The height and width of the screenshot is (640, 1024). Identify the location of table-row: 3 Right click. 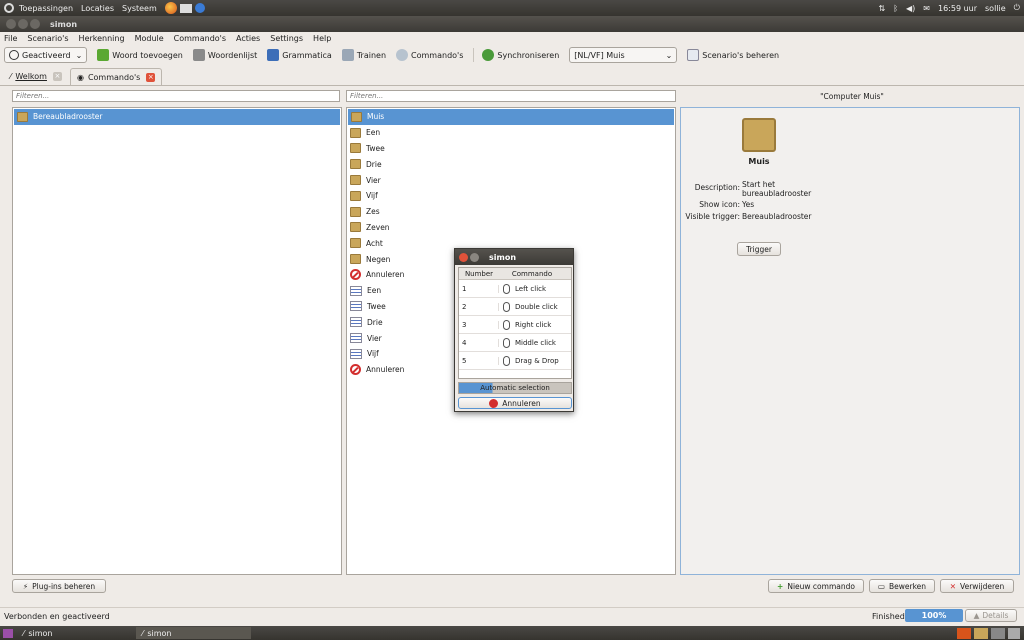
(515, 325).